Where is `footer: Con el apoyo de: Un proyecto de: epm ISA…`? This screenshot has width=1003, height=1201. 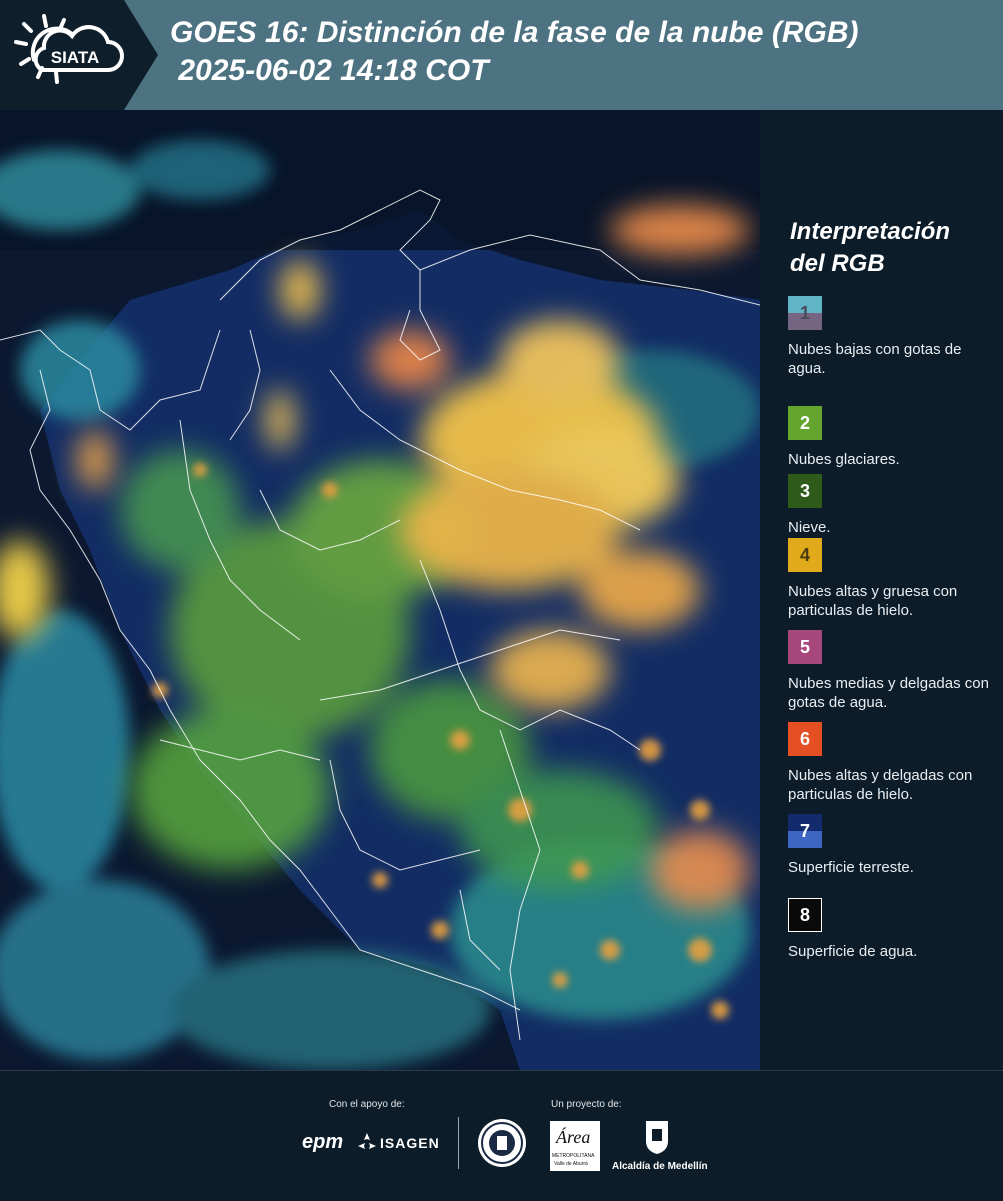
footer: Con el apoyo de: Un proyecto de: epm ISA… is located at coordinates (501, 1135).